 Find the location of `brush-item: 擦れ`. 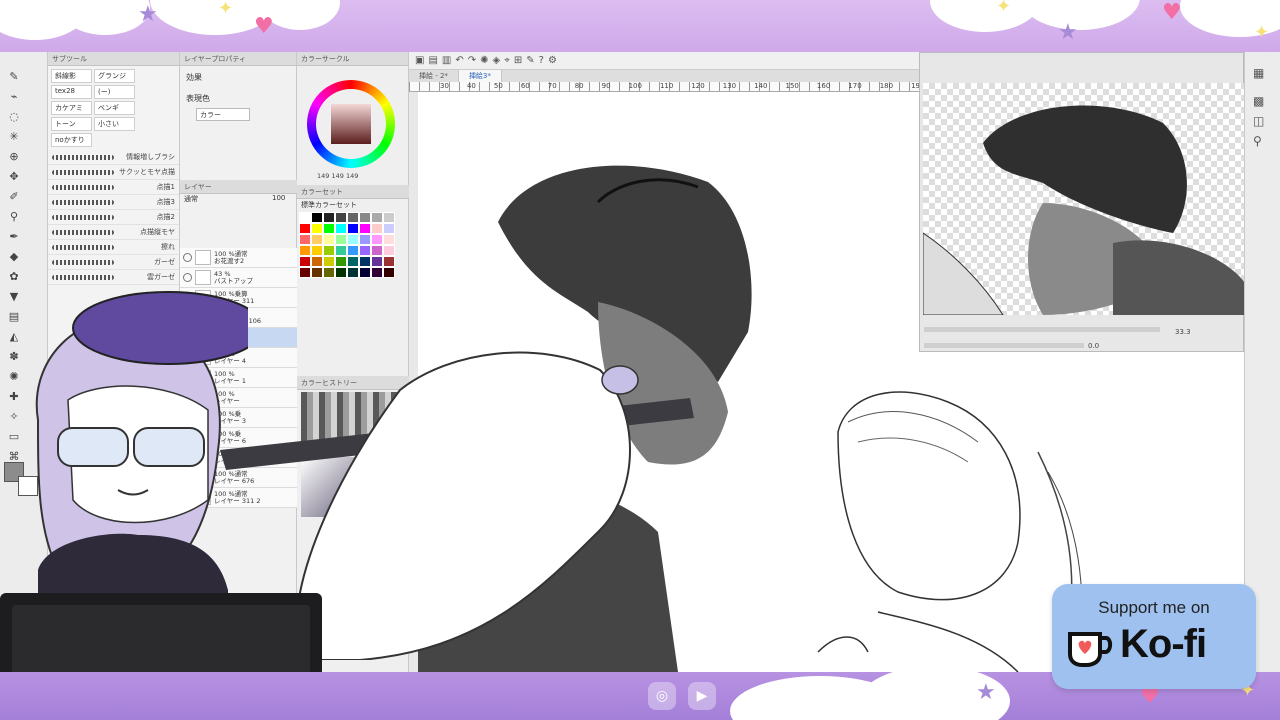

brush-item: 擦れ is located at coordinates (113, 247).